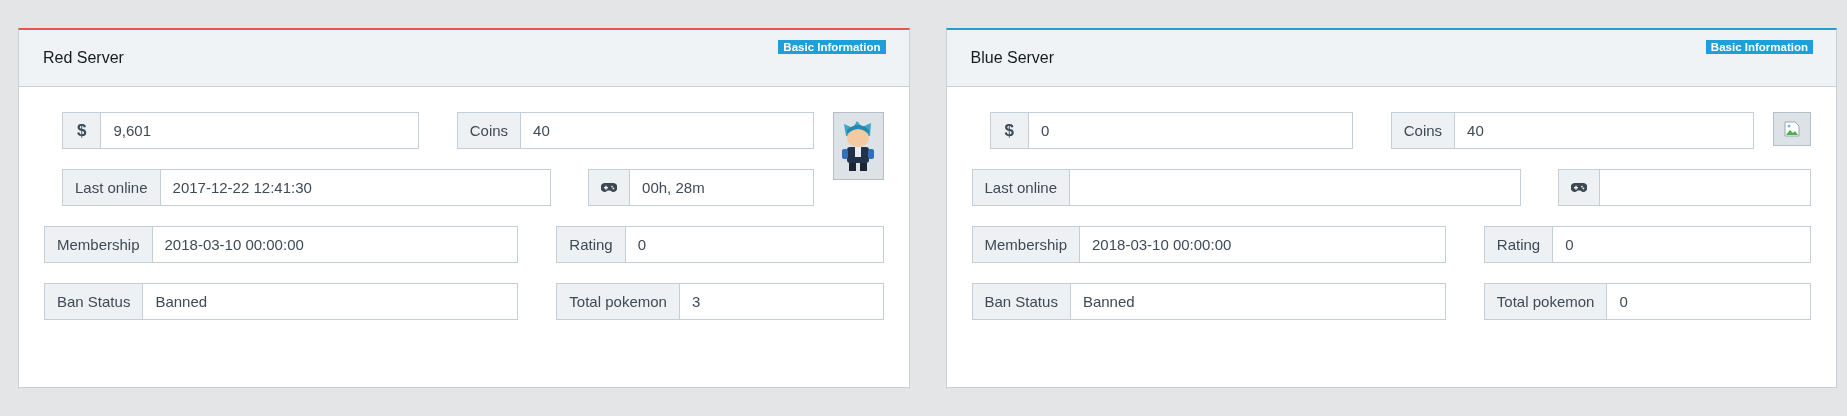  Describe the element at coordinates (781, 301) in the screenshot. I see `value-field: 3` at that location.